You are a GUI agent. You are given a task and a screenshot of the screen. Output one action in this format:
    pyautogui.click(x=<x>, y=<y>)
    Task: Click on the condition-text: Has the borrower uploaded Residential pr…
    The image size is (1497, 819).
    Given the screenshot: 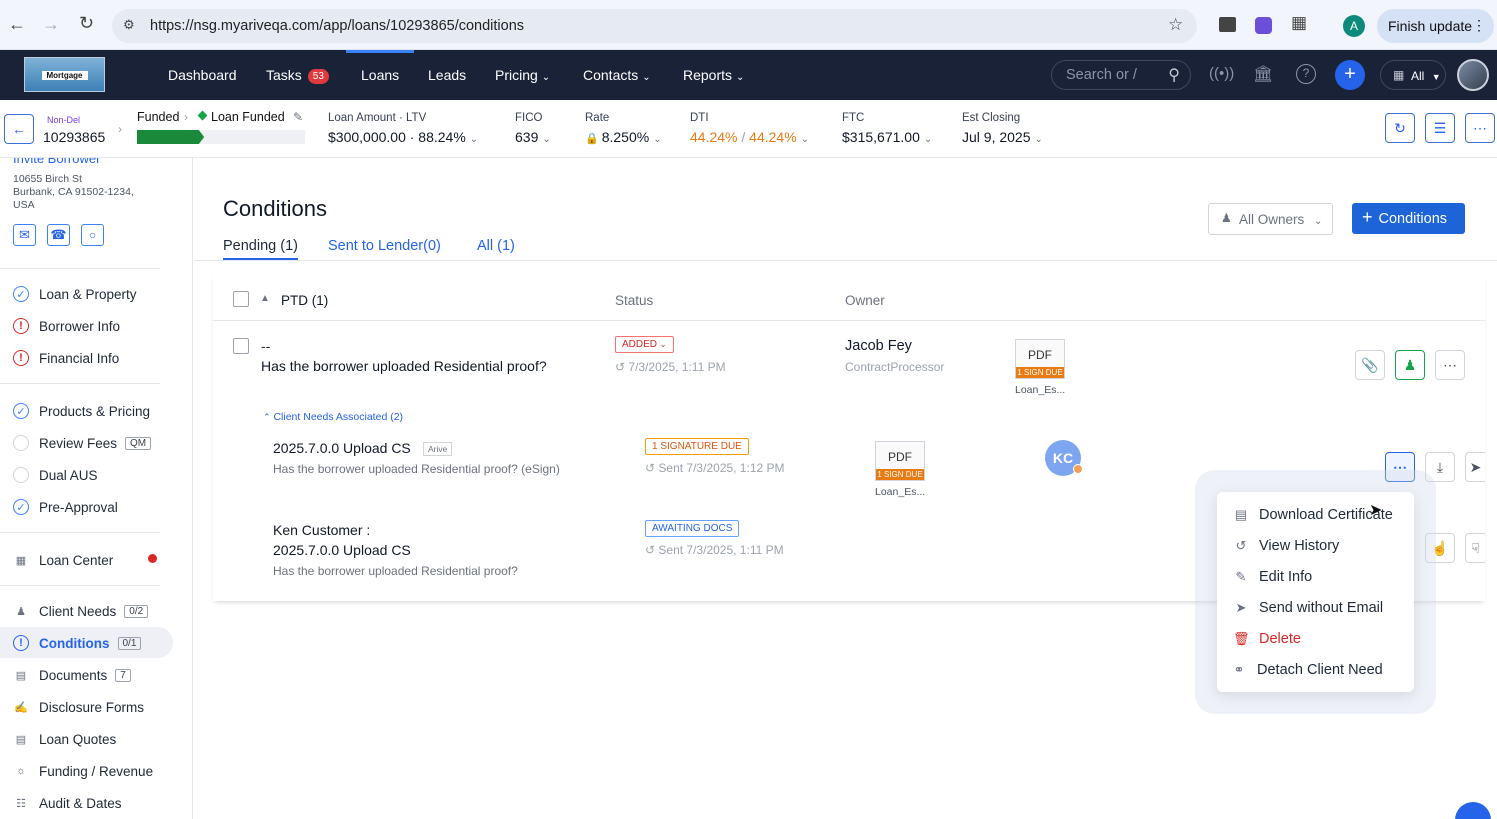 What is the action you would take?
    pyautogui.click(x=404, y=366)
    